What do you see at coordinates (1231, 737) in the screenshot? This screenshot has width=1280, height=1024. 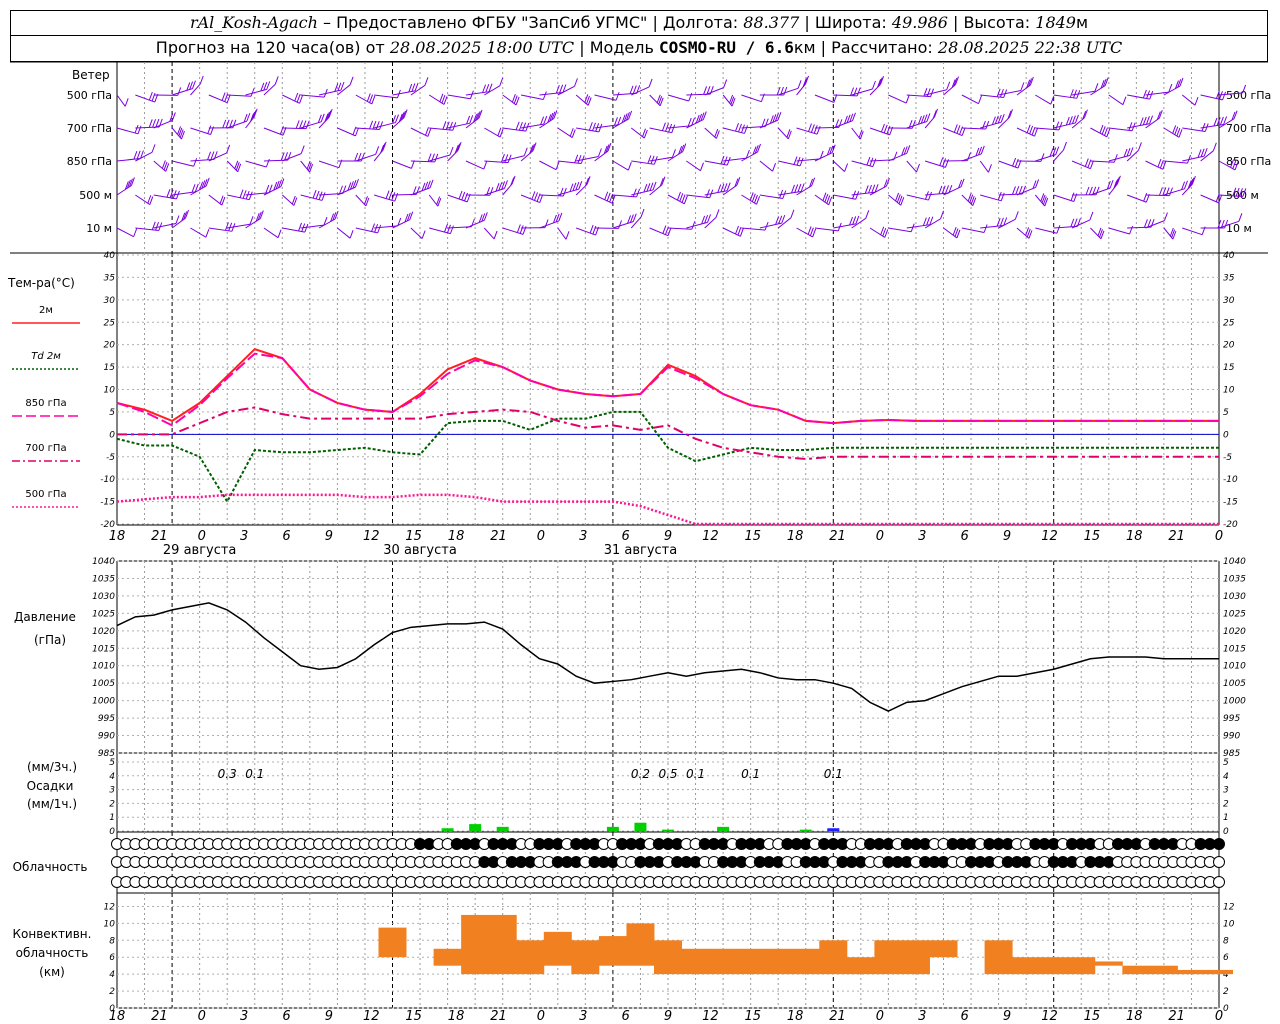 I see `pressure-ytick-right: 990` at bounding box center [1231, 737].